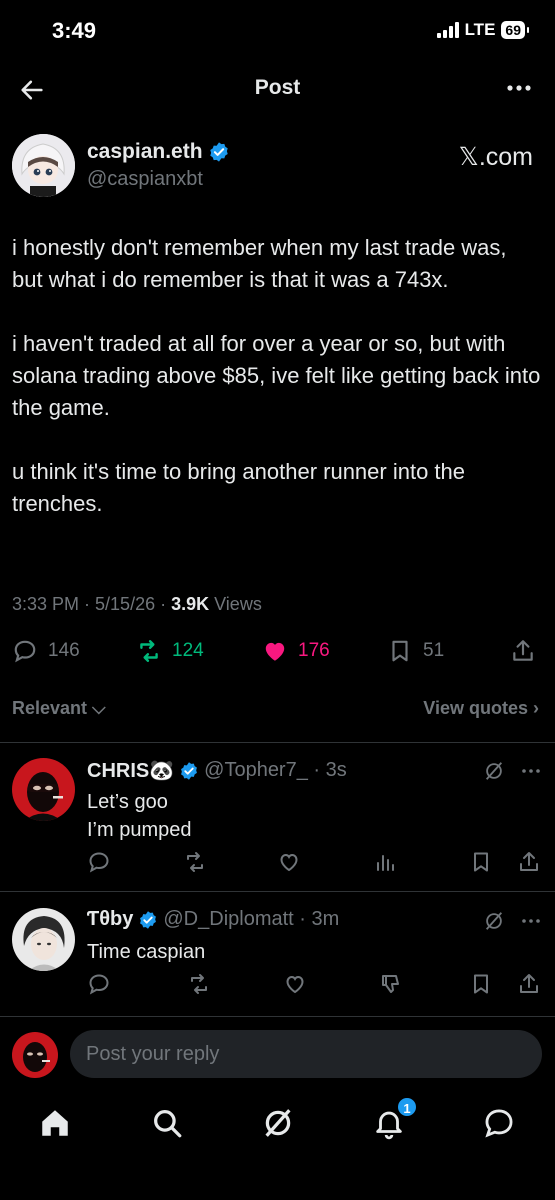 The height and width of the screenshot is (1200, 555). Describe the element at coordinates (296, 651) in the screenshot. I see `like-button: 176` at that location.